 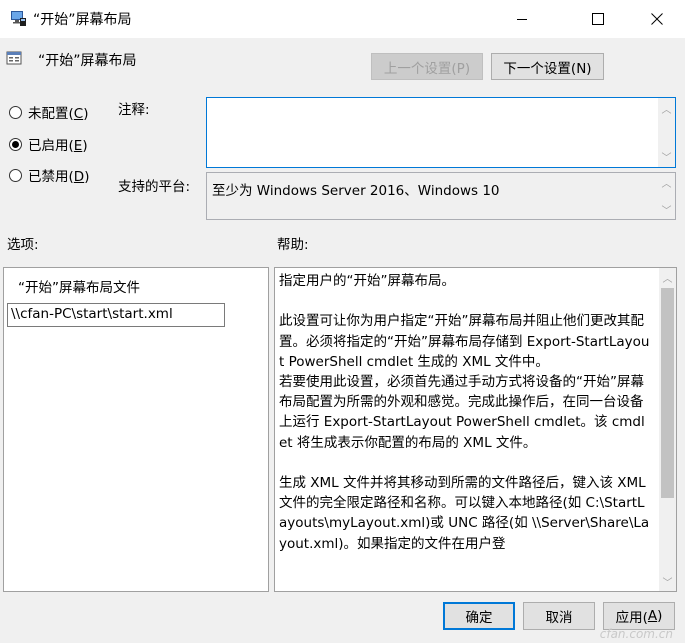 I want to click on radio-not-configured: 未配置(C), so click(x=49, y=112).